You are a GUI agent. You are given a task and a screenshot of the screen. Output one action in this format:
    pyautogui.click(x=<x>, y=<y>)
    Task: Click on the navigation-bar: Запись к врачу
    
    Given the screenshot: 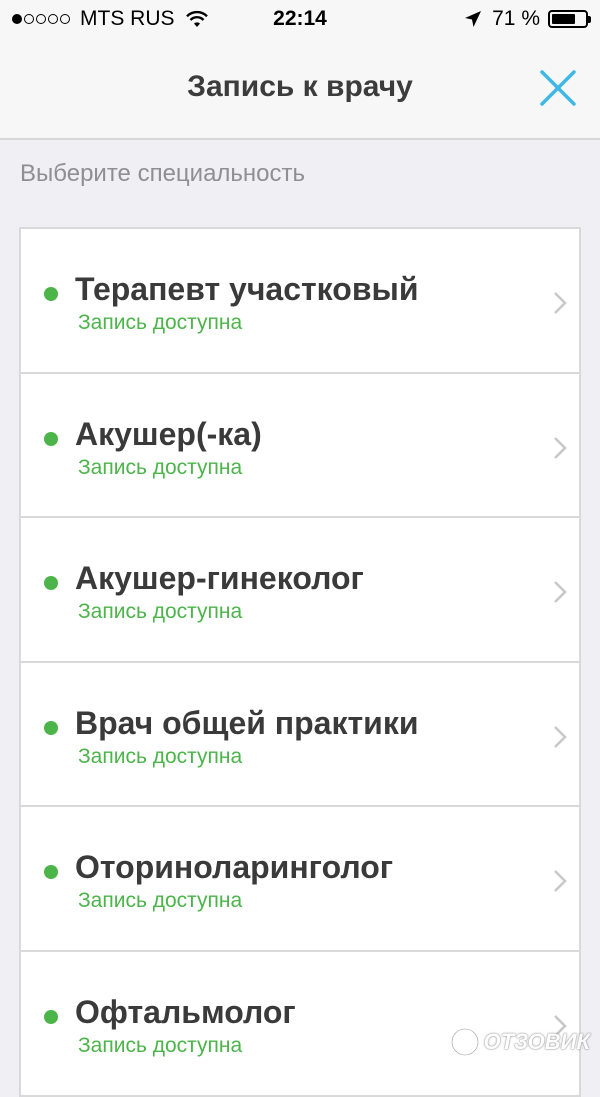 What is the action you would take?
    pyautogui.click(x=300, y=90)
    